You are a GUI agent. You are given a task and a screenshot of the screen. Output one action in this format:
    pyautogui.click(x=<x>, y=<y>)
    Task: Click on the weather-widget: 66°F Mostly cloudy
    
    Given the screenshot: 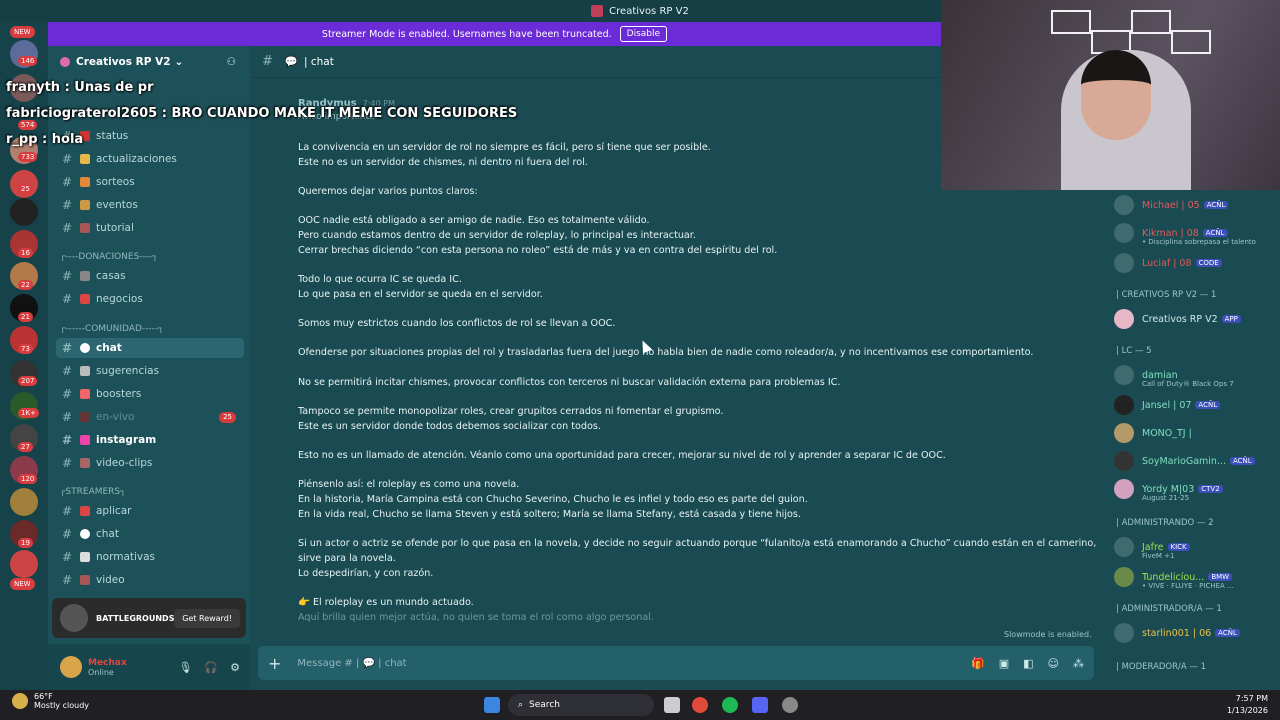 What is the action you would take?
    pyautogui.click(x=50, y=701)
    